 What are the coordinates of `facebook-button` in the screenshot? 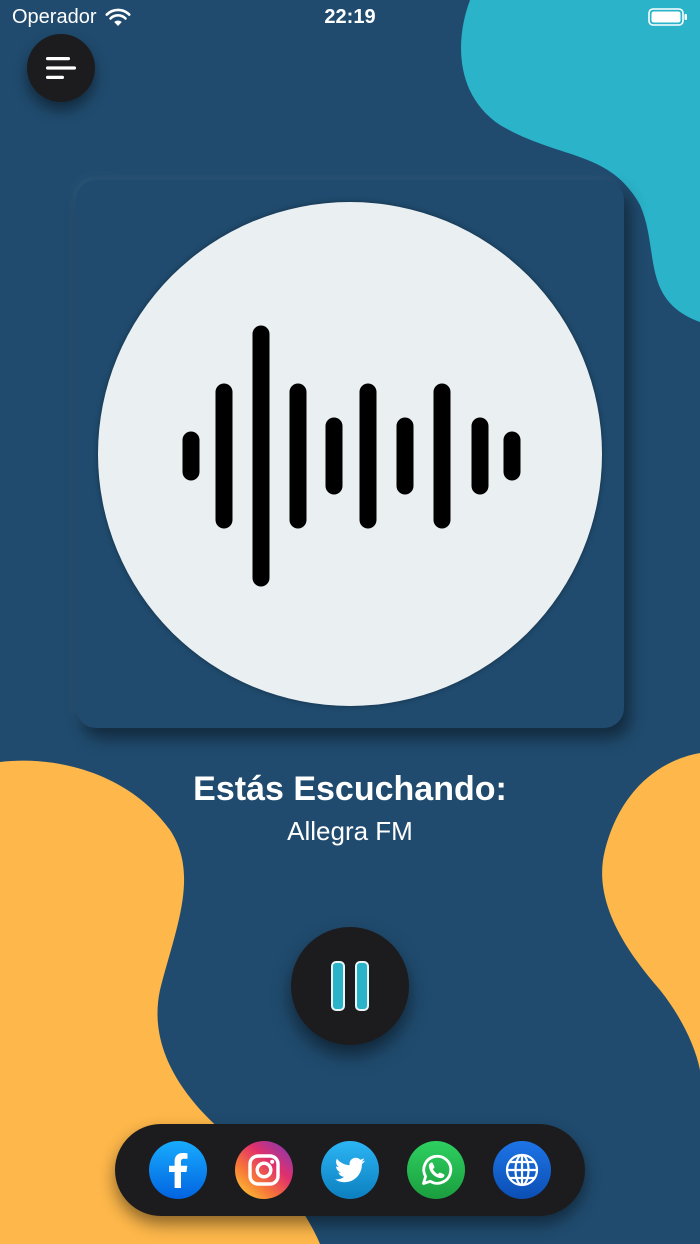 It's located at (178, 1170).